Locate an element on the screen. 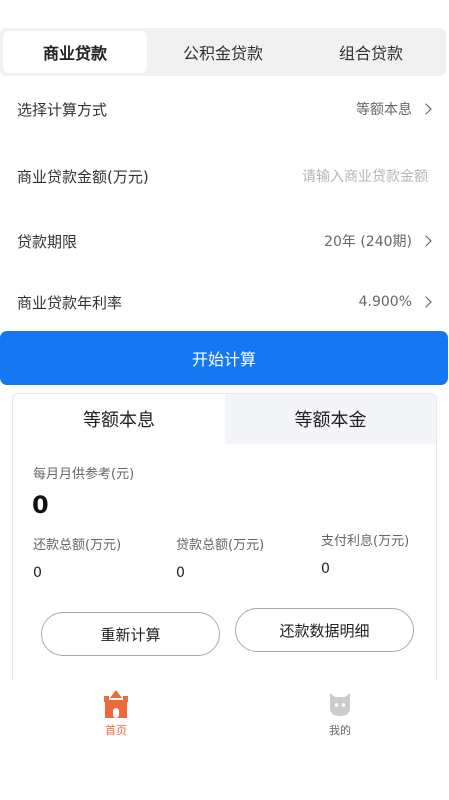 The image size is (449, 800). tab-provident-fund-loan: 公积金贷款 is located at coordinates (223, 52).